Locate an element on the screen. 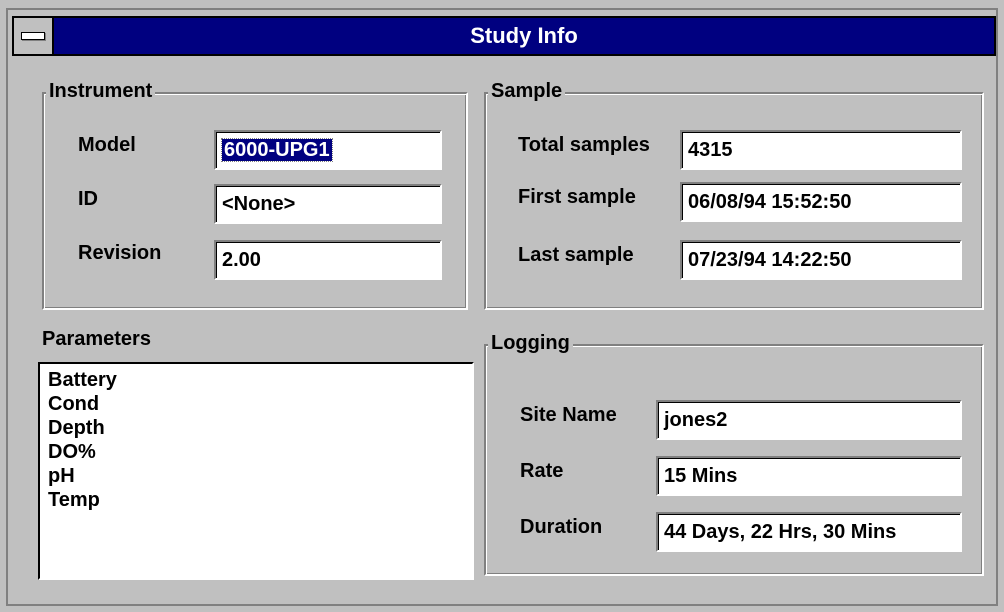 The height and width of the screenshot is (612, 1004). first-sample-value: 06/08/94 15:52:50 is located at coordinates (770, 202).